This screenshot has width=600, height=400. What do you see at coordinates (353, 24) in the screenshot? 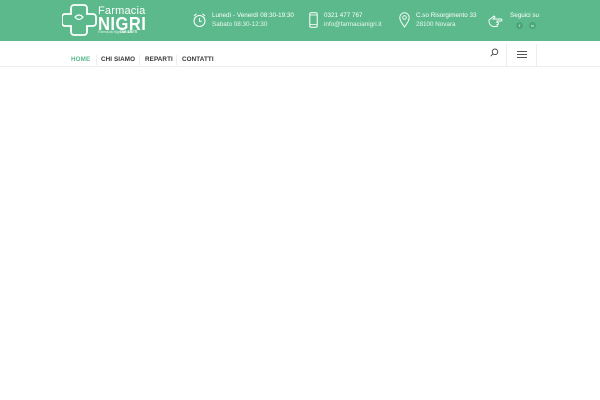
I see `email-address: info@farmacianigri.it` at bounding box center [353, 24].